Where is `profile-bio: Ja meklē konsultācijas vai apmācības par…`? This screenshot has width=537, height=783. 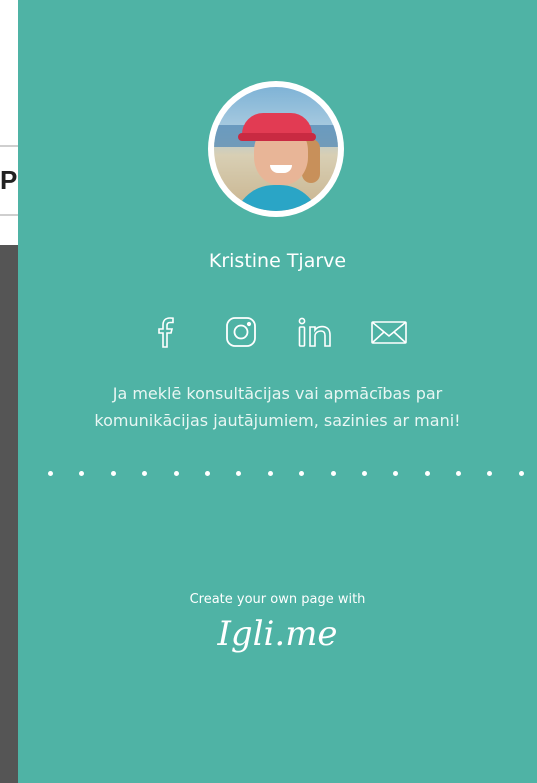 profile-bio: Ja meklē konsultācijas vai apmācības par… is located at coordinates (277, 407).